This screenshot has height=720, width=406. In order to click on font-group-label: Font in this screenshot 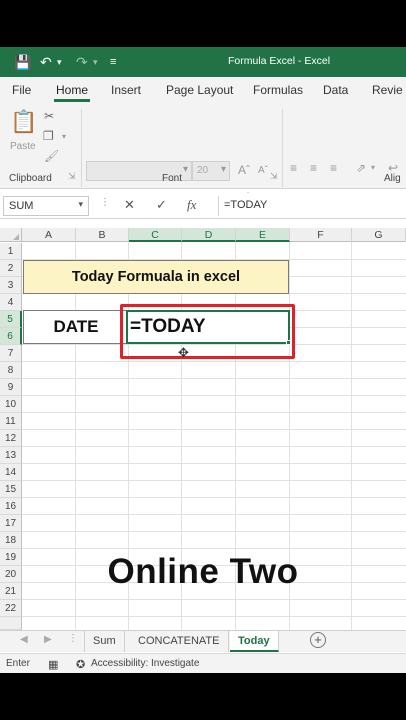, I will do `click(172, 178)`.